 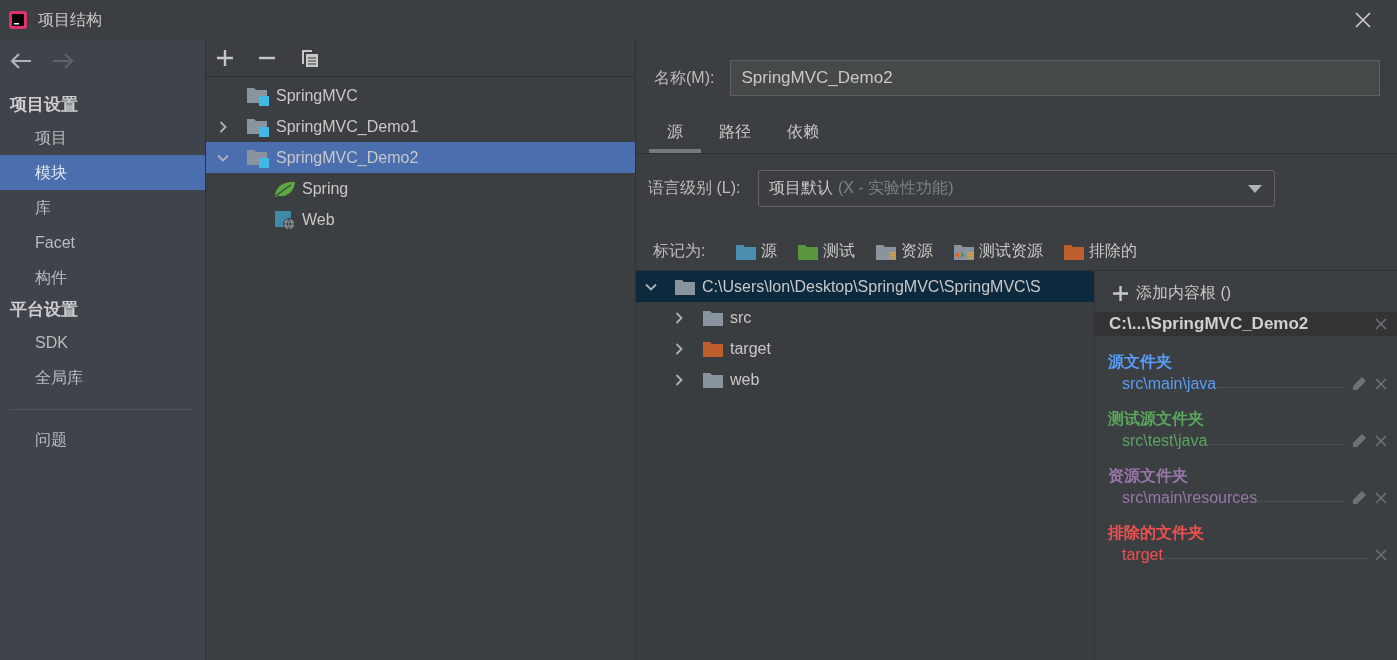 What do you see at coordinates (865, 379) in the screenshot?
I see `folder-tree-item: web` at bounding box center [865, 379].